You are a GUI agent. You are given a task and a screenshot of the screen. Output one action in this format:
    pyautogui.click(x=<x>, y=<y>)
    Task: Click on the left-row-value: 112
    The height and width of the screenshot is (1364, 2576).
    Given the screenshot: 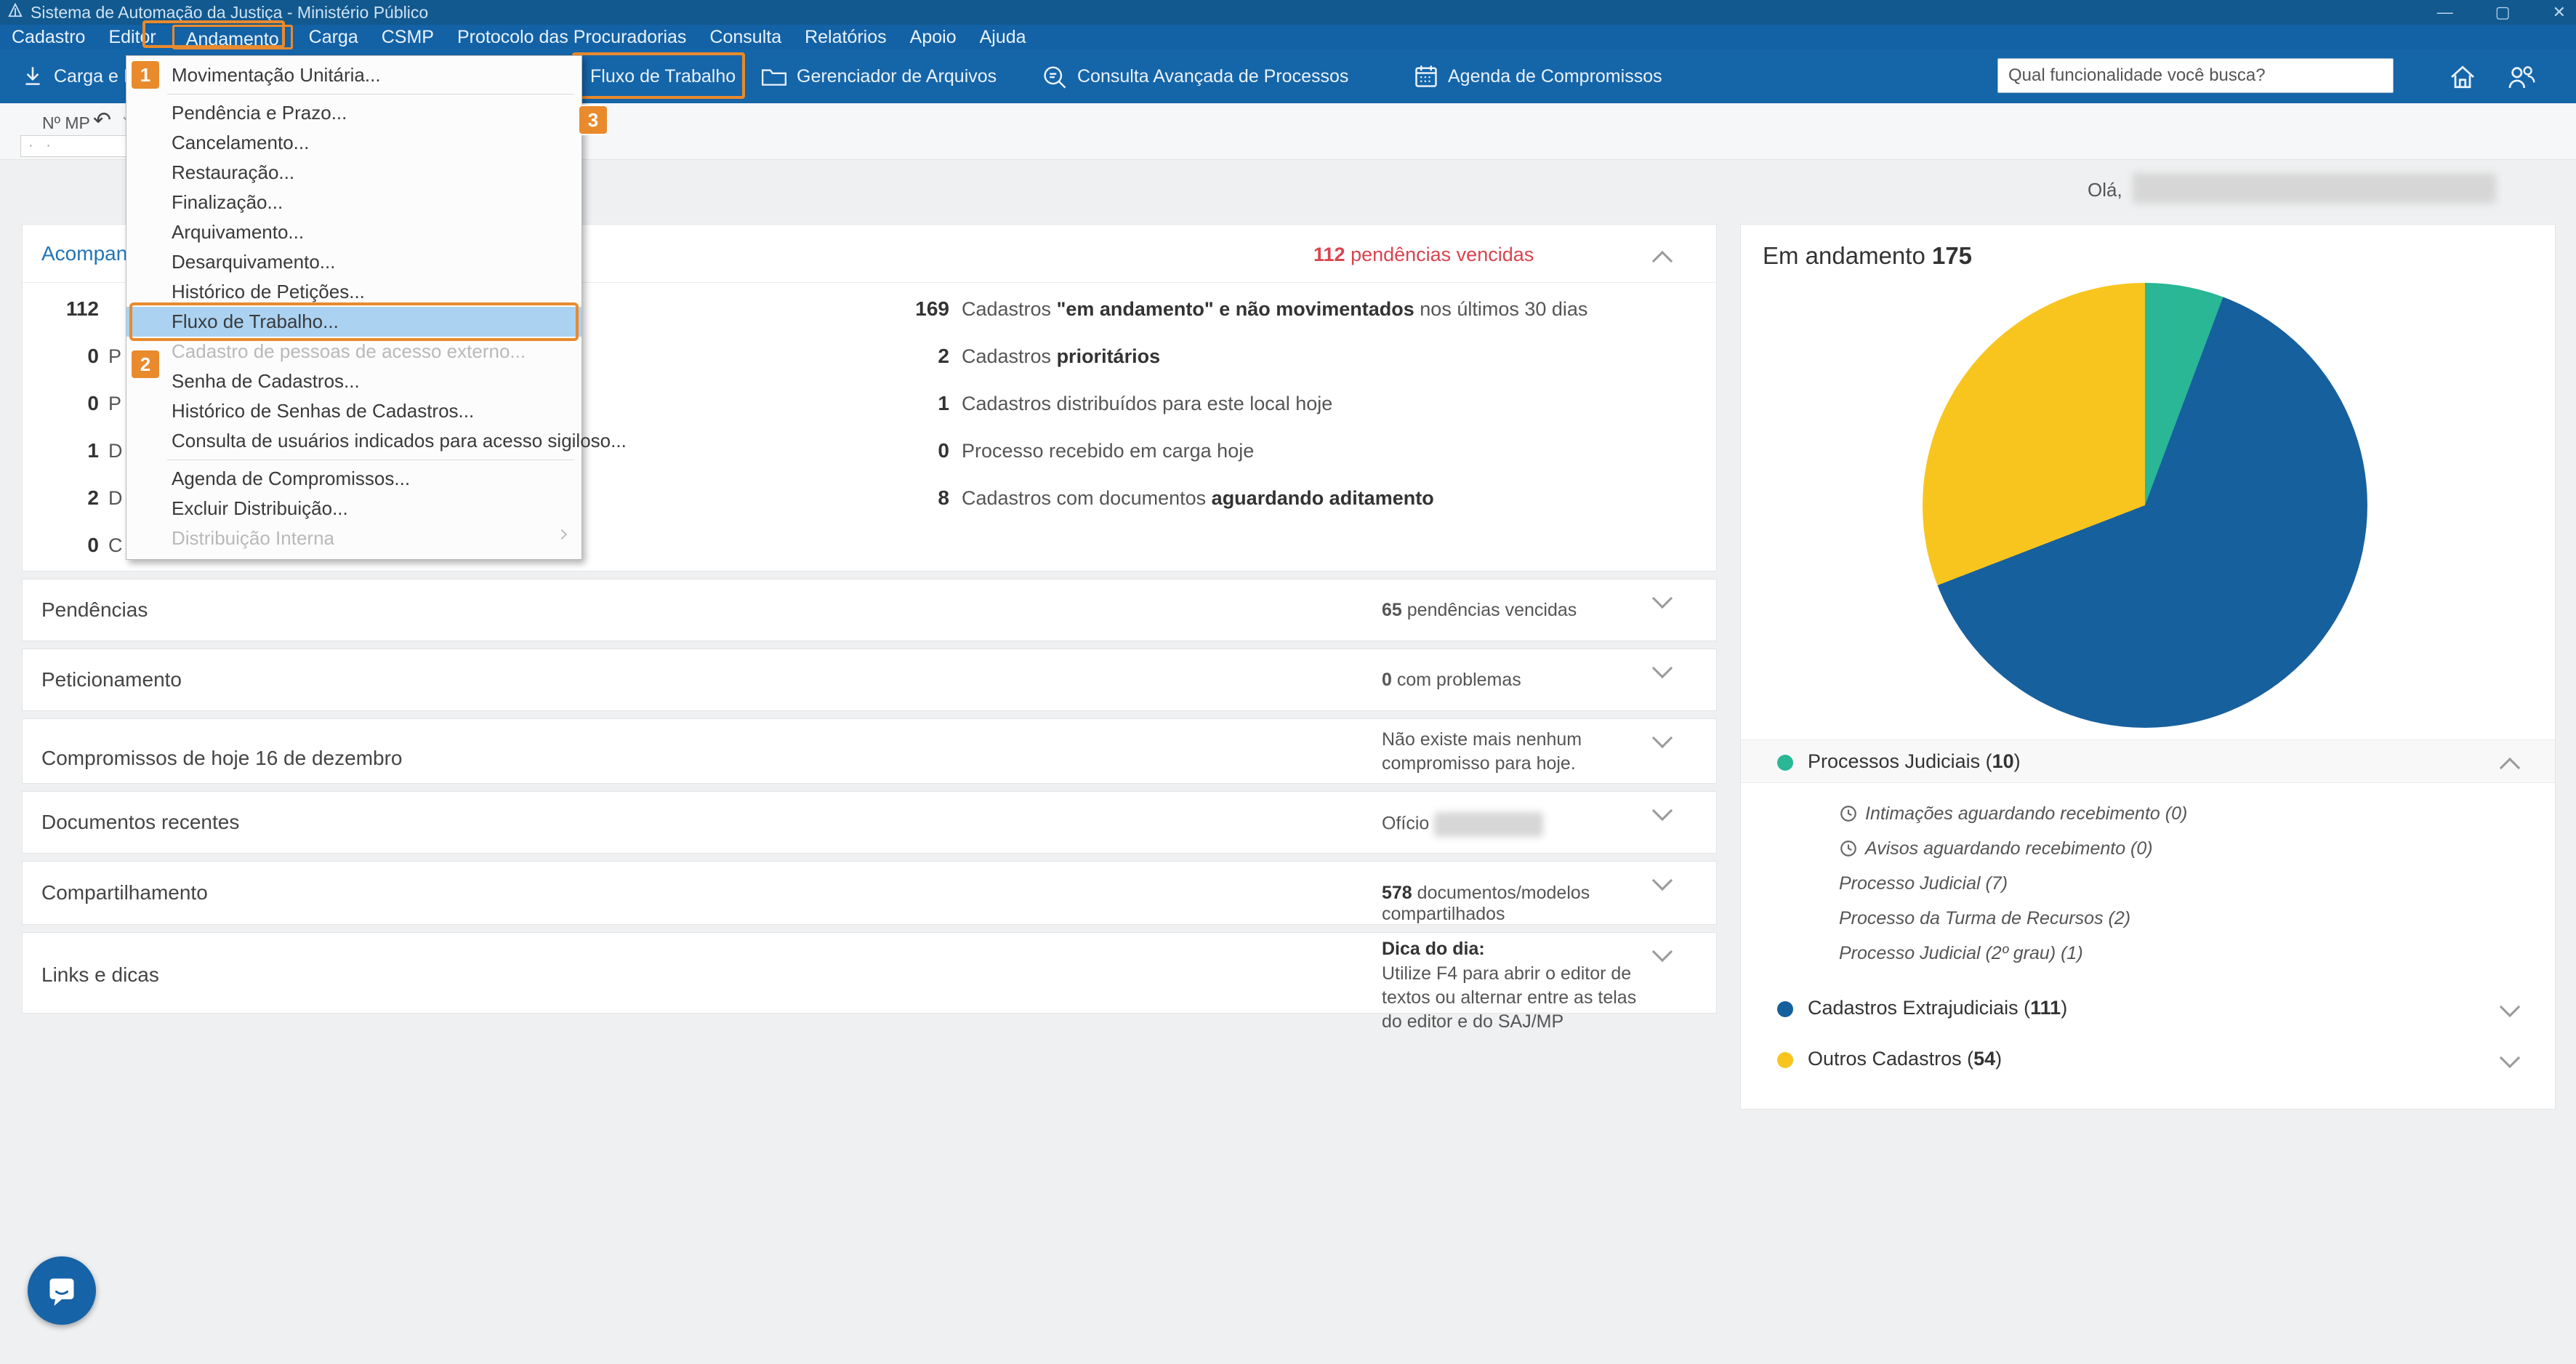 What is the action you would take?
    pyautogui.click(x=82, y=308)
    